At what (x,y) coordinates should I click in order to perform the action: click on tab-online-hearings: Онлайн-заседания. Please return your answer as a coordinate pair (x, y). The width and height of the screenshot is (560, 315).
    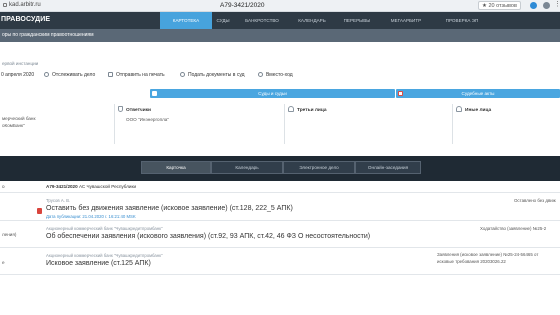
    Looking at the image, I should click on (388, 167).